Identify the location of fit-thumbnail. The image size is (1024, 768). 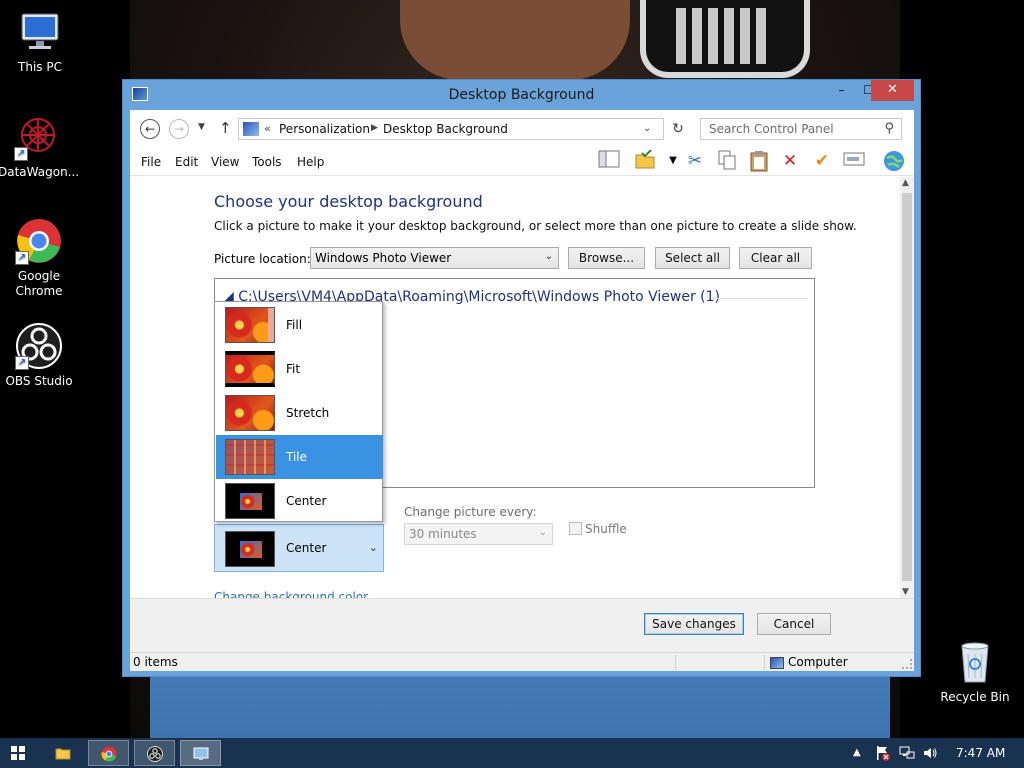
(250, 369).